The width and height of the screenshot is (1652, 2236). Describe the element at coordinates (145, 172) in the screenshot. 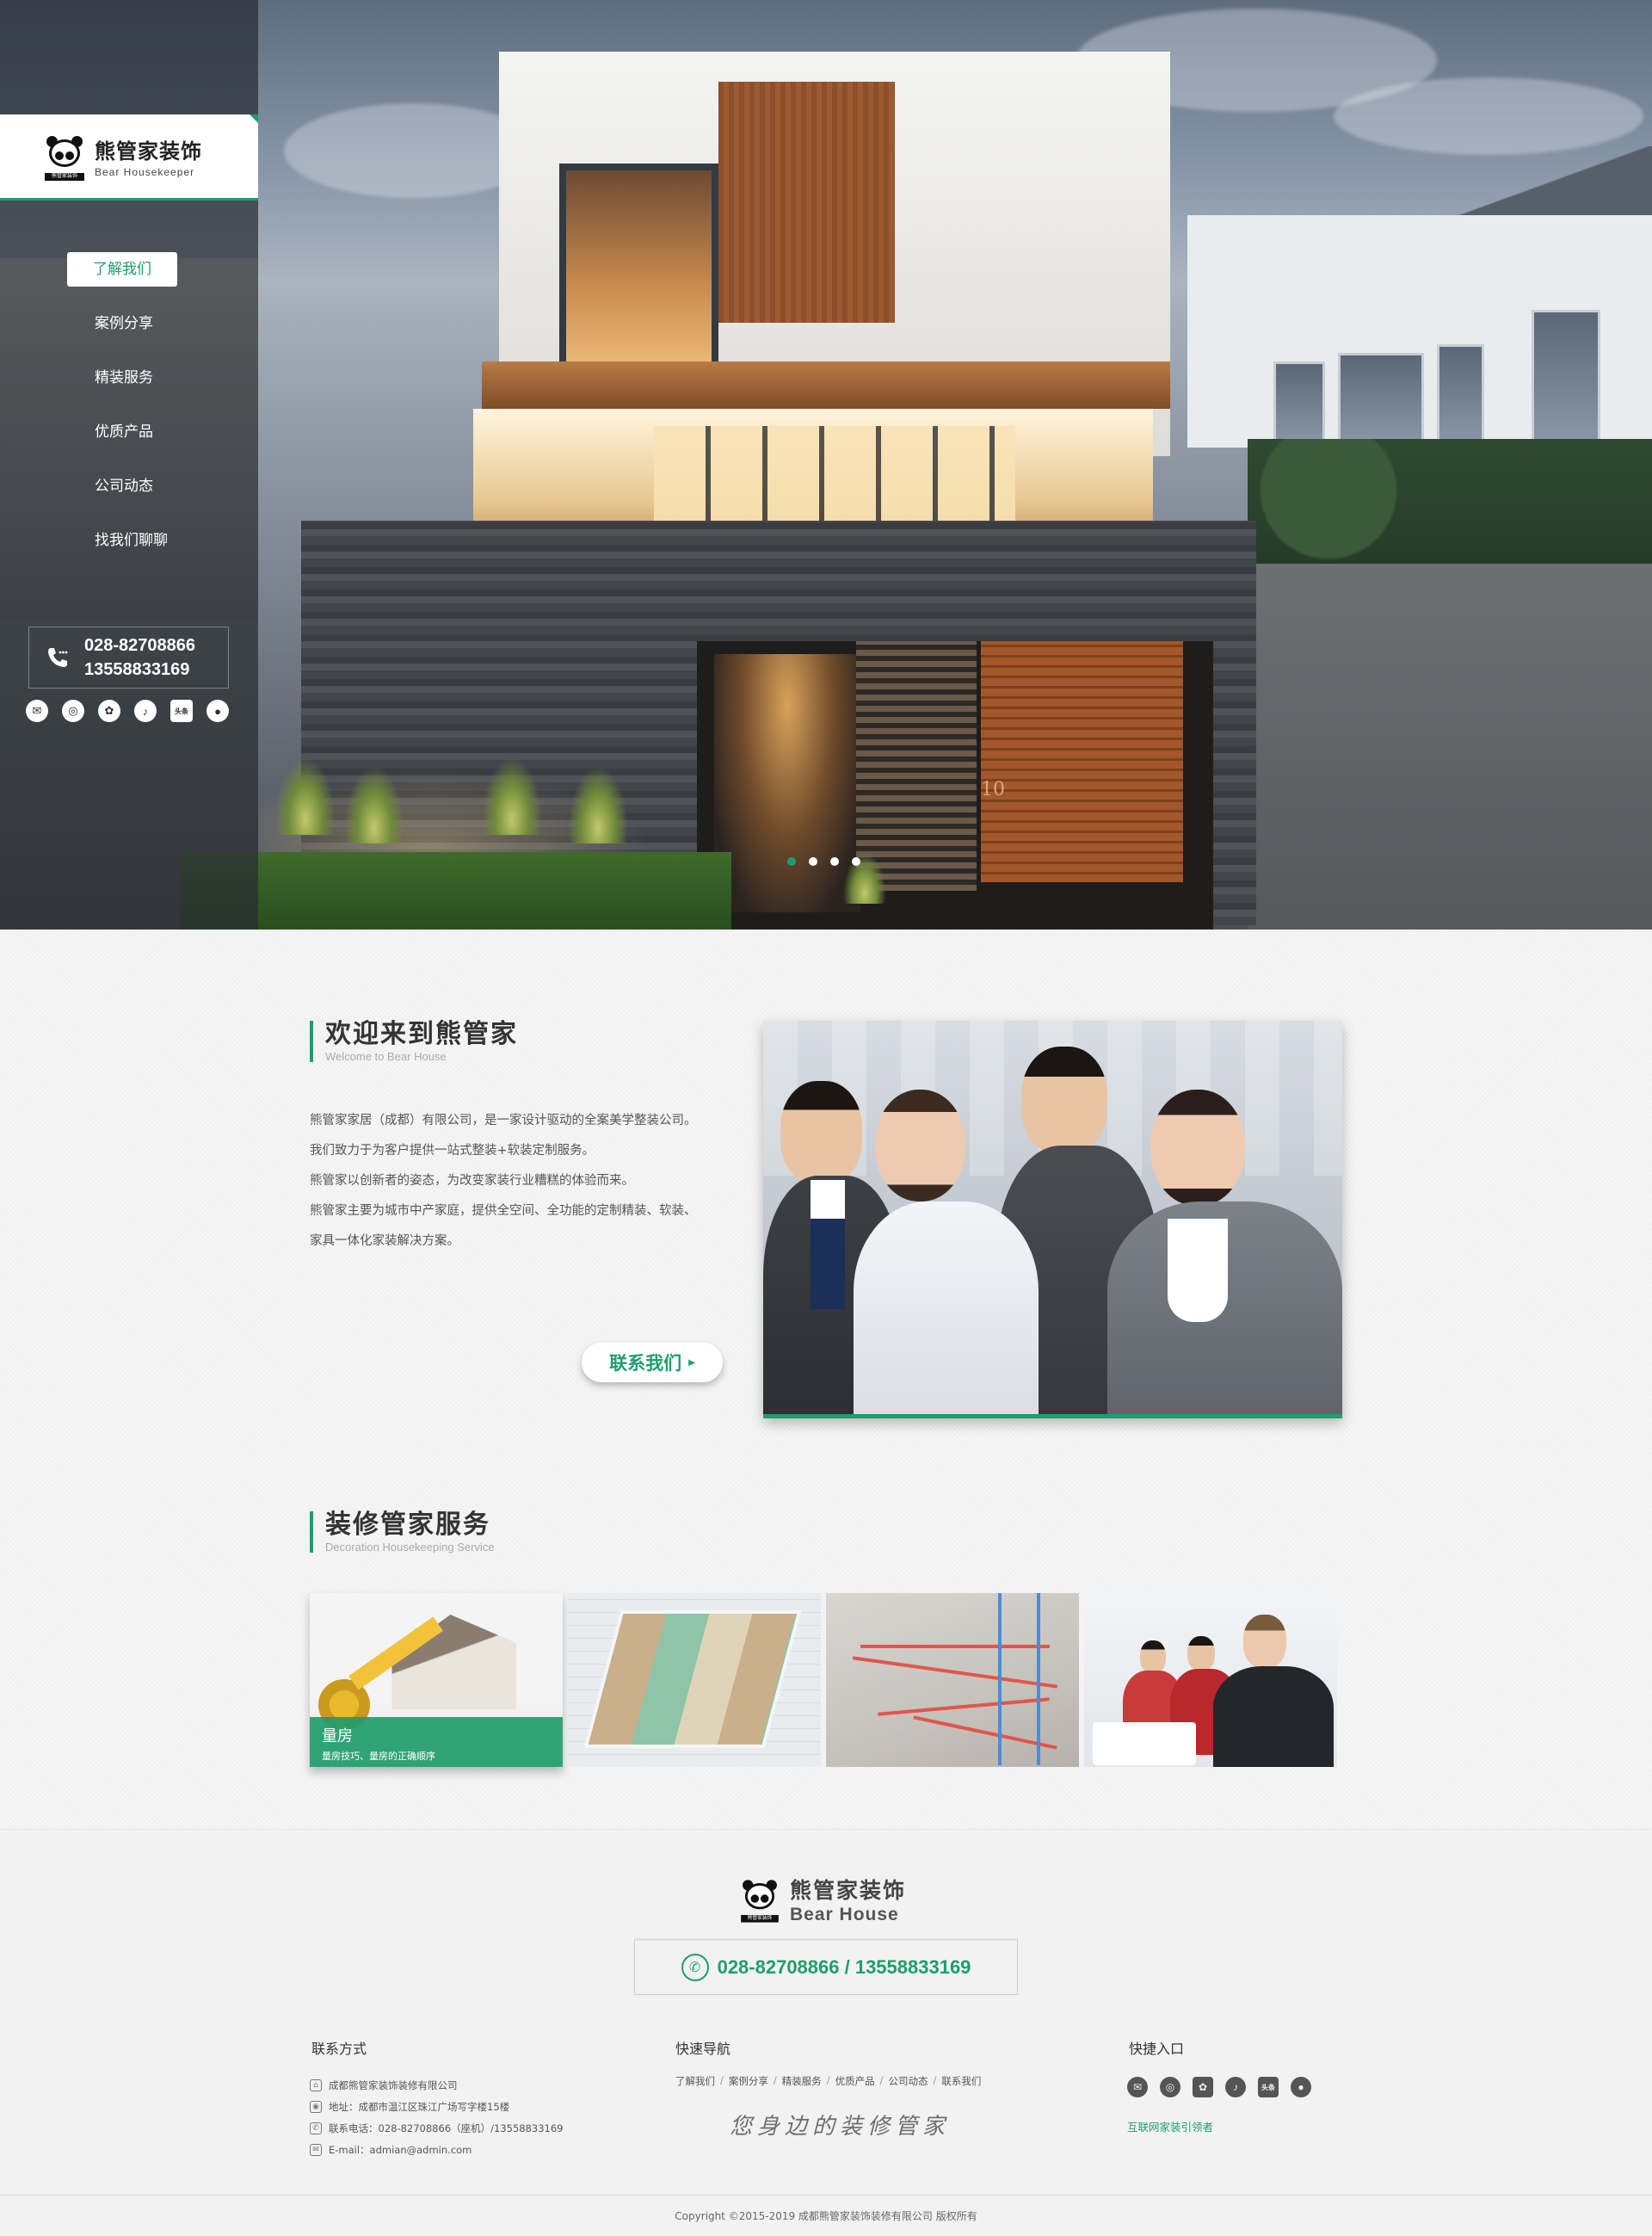

I see `brand-name-en: Bear Housekeeper` at that location.